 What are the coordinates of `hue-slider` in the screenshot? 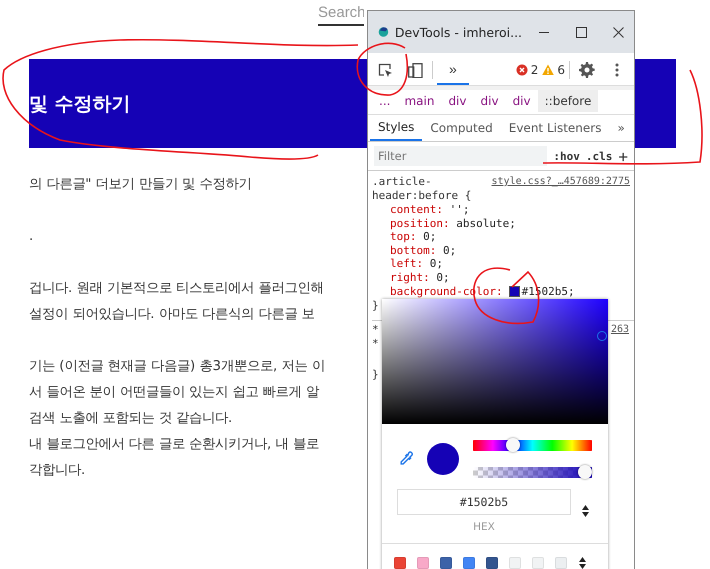 It's located at (532, 445).